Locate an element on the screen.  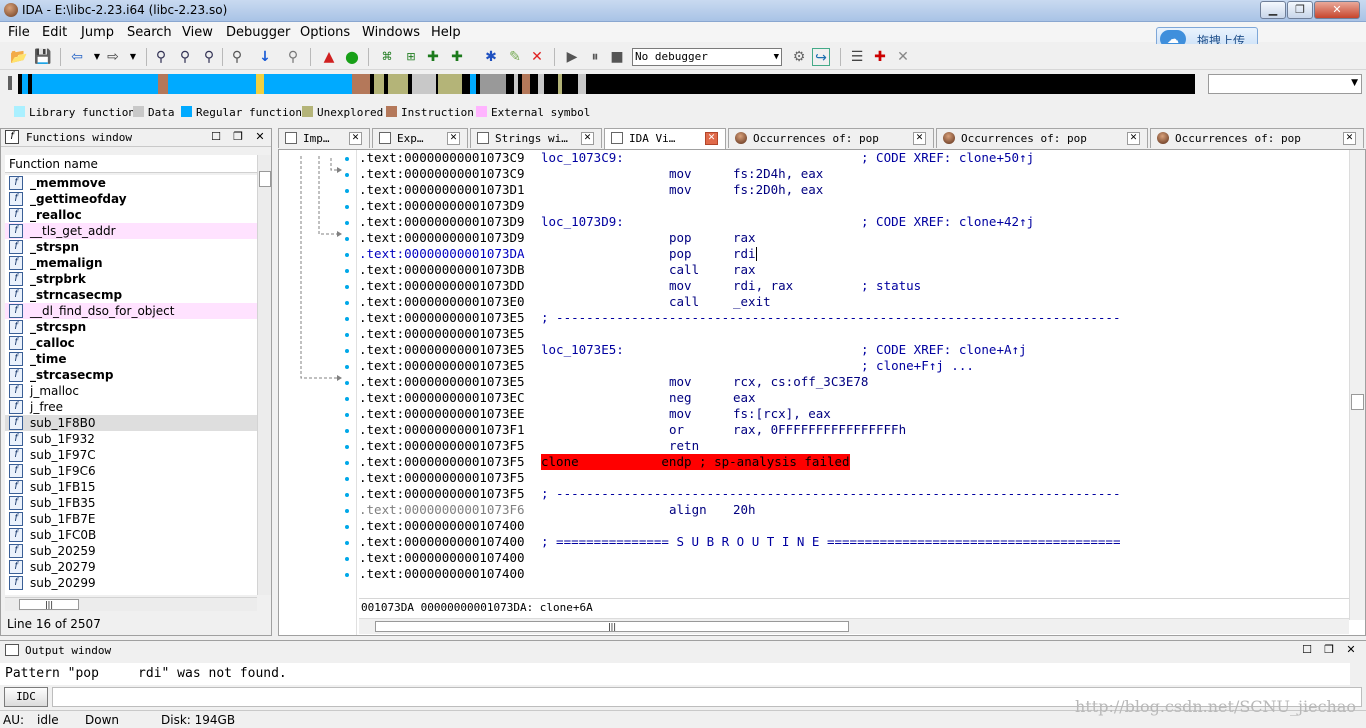
function-list-item: f _calloc is located at coordinates (131, 343).